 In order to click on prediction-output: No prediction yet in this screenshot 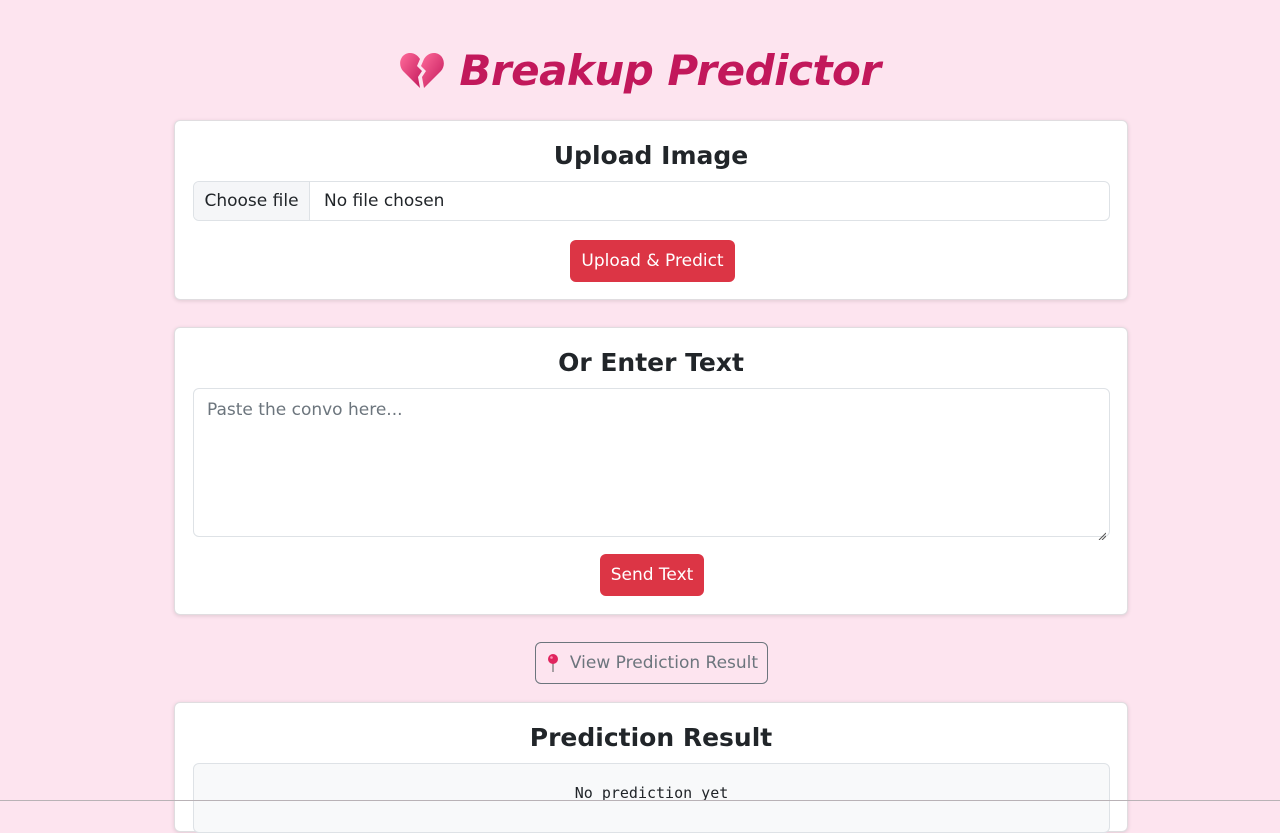, I will do `click(651, 798)`.